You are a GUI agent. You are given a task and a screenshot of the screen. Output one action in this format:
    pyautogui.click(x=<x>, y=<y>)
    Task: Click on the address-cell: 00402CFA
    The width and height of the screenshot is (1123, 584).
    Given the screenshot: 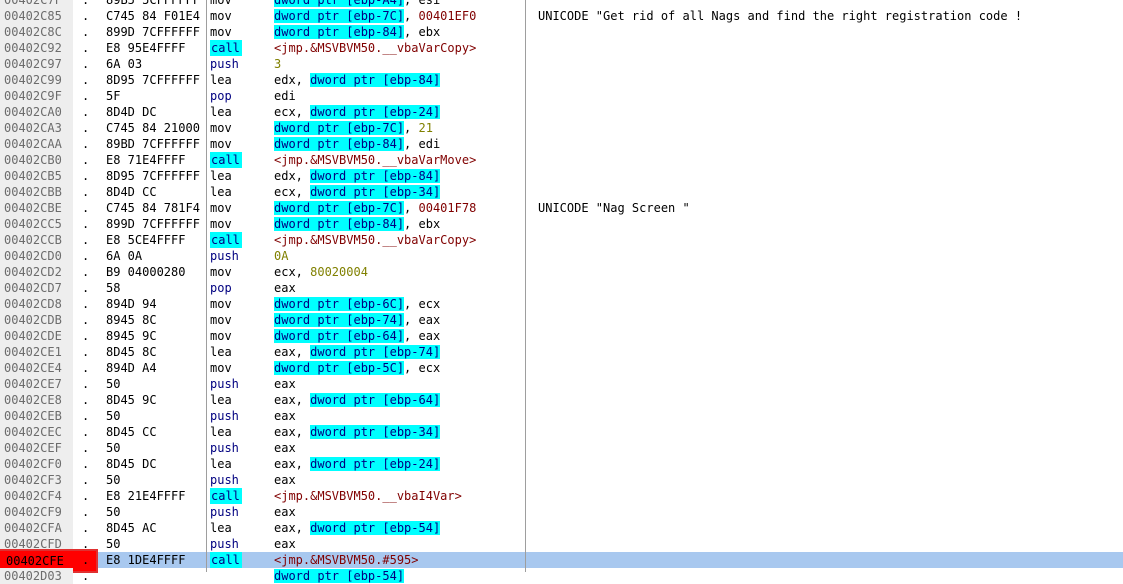 What is the action you would take?
    pyautogui.click(x=36, y=528)
    